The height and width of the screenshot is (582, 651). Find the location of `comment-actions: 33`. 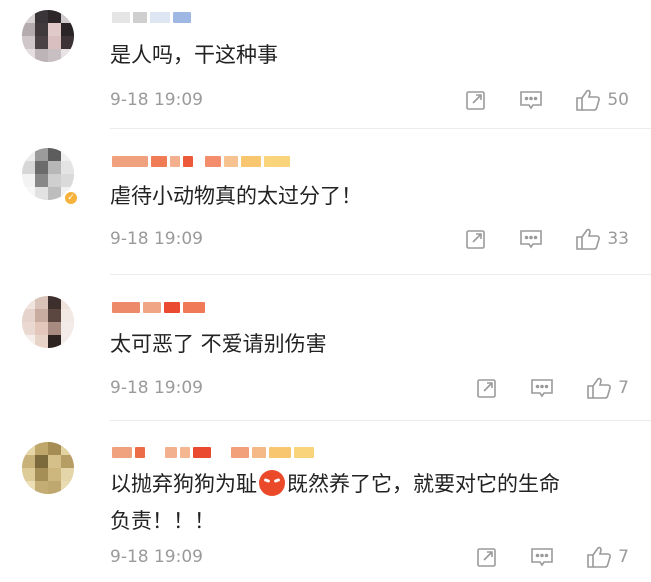

comment-actions: 33 is located at coordinates (547, 239).